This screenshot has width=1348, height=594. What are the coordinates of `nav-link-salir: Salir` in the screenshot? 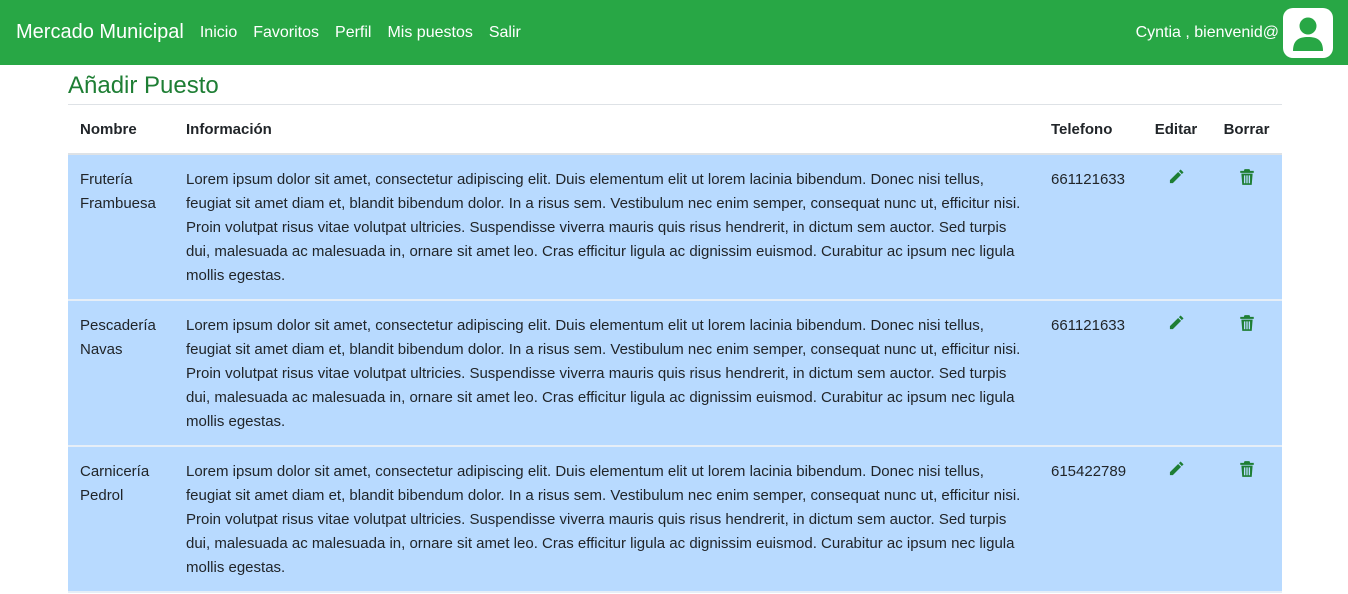 It's located at (505, 33).